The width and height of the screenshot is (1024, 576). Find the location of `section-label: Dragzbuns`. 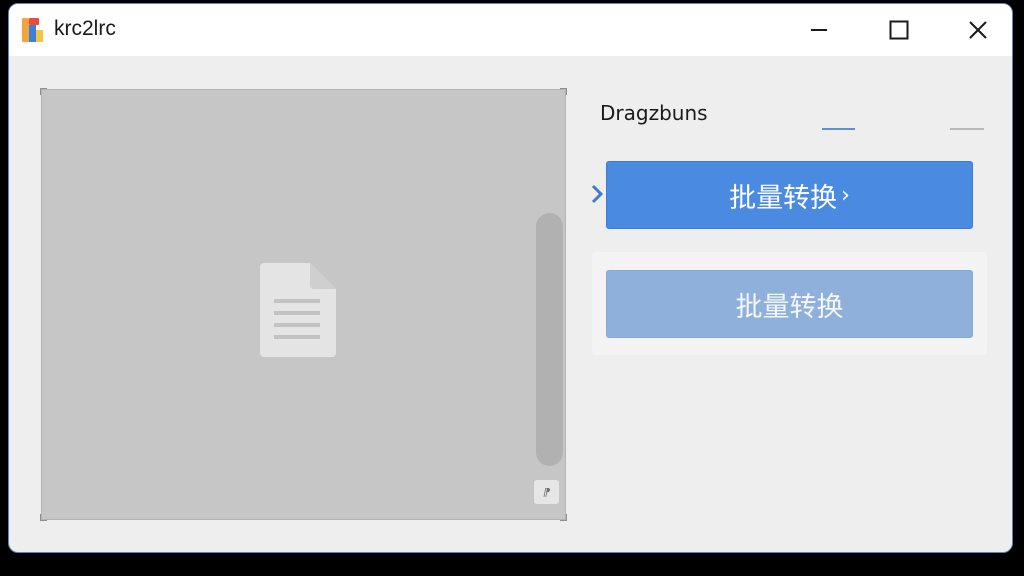

section-label: Dragzbuns is located at coordinates (654, 113).